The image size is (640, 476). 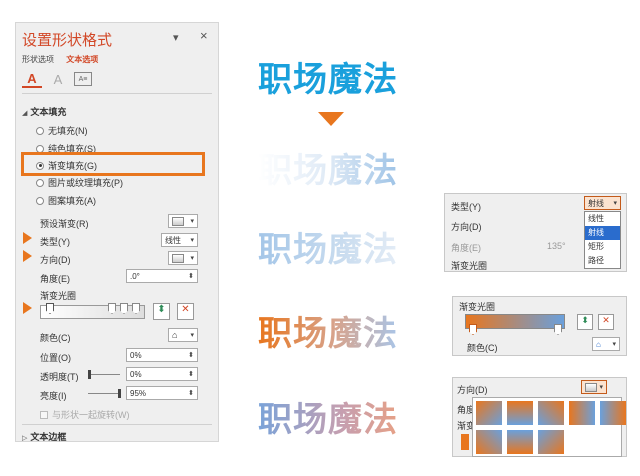 I want to click on transparency-slider, so click(x=104, y=374).